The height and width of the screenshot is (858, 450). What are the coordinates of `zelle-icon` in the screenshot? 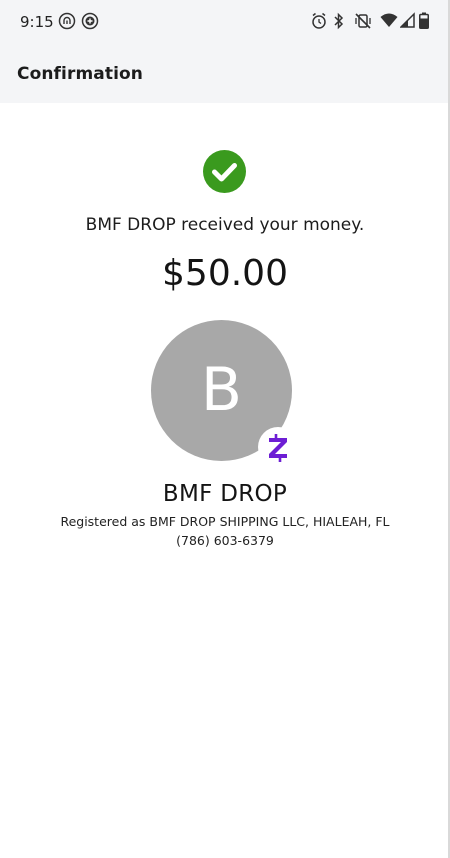 It's located at (278, 448).